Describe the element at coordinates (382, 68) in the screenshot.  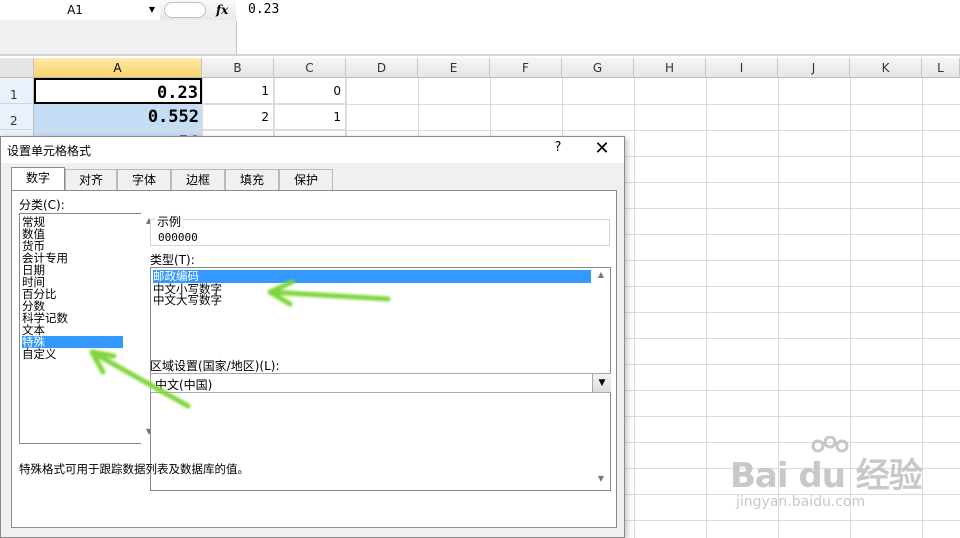
I see `column-header-d: D` at that location.